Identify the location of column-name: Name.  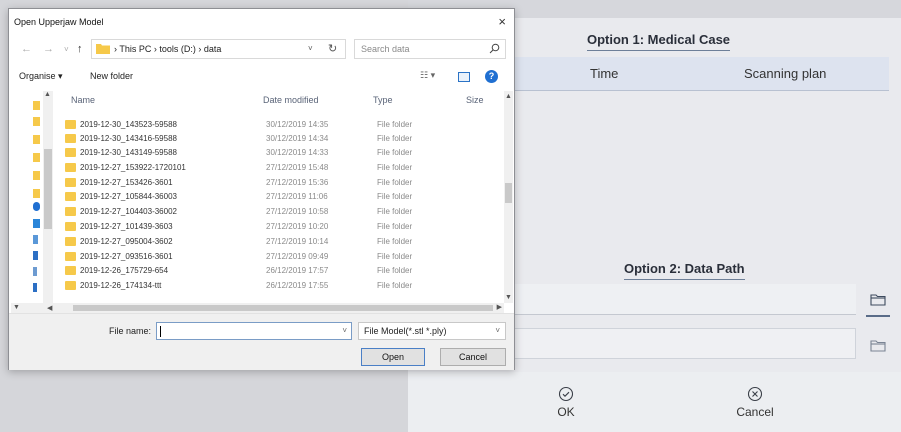
(83, 100).